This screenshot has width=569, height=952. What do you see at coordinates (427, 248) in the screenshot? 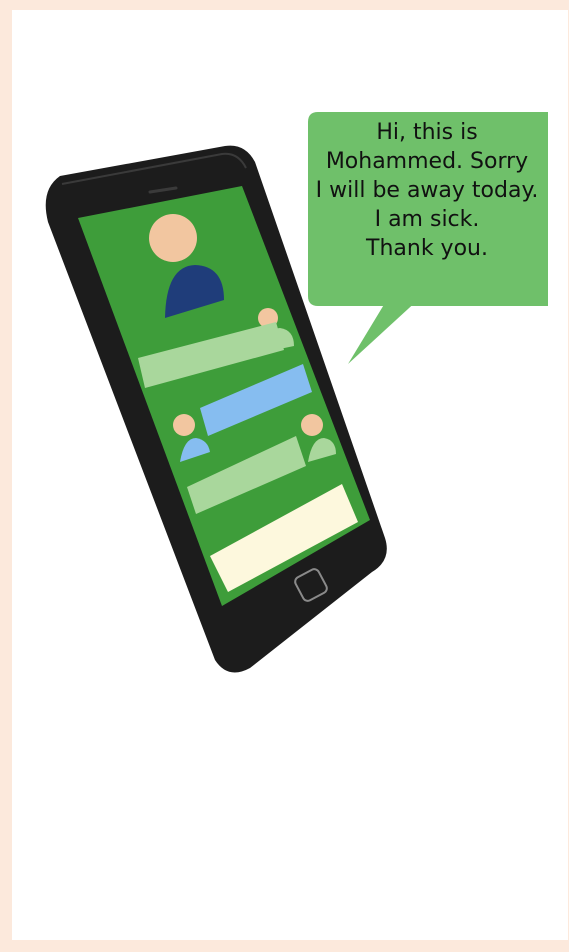
I see `speech-line: Thank you.` at bounding box center [427, 248].